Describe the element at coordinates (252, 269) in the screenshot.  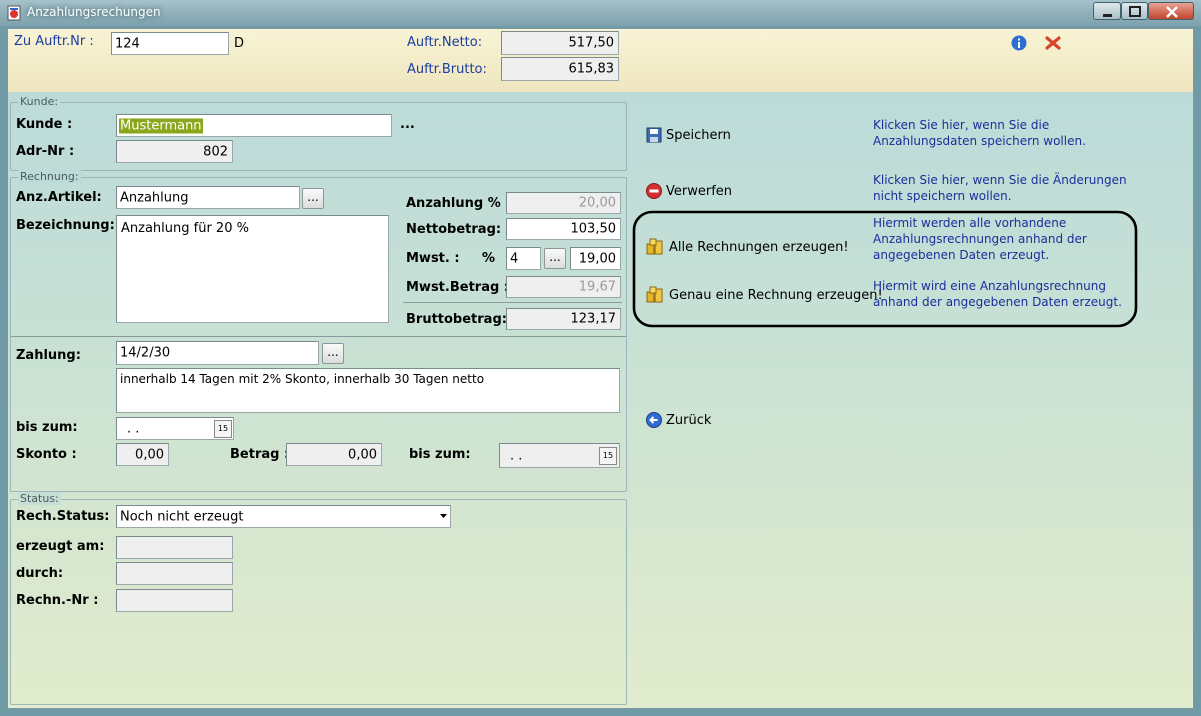
I see `bezeichnung-textarea: Anzahlung für 20 %` at that location.